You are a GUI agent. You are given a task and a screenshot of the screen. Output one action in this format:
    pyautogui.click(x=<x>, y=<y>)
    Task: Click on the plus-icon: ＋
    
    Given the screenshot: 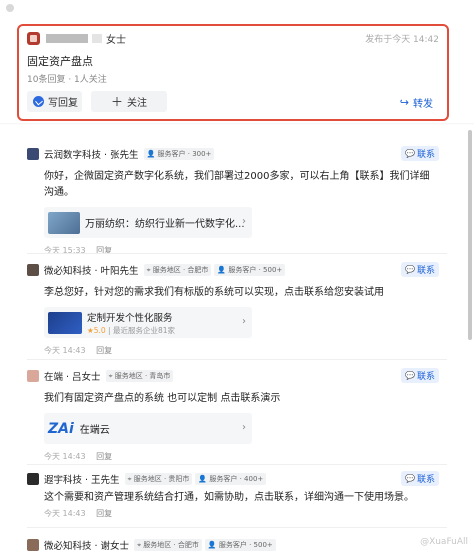 What is the action you would take?
    pyautogui.click(x=116, y=102)
    